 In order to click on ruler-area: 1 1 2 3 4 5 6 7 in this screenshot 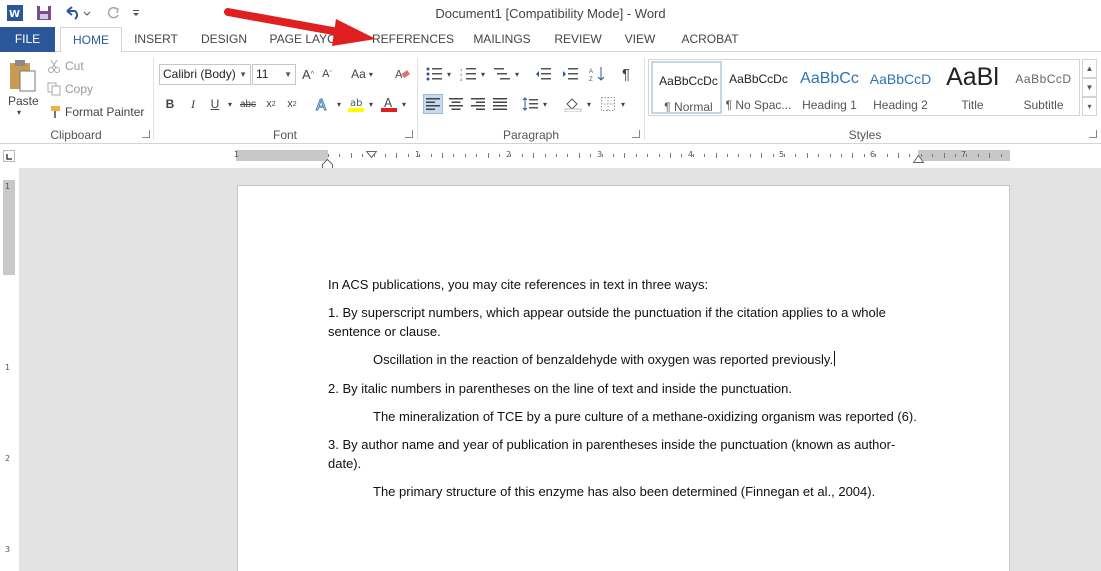, I will do `click(550, 157)`.